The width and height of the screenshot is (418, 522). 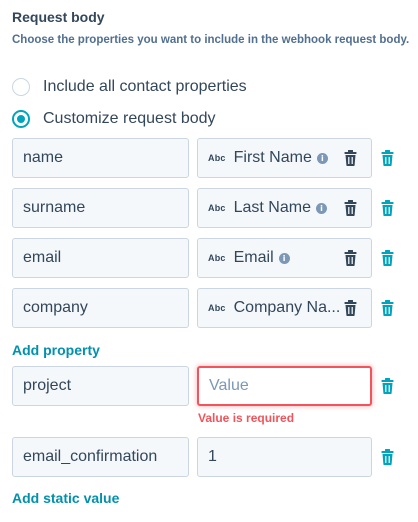 I want to click on validation-error: Value is required, so click(x=246, y=418).